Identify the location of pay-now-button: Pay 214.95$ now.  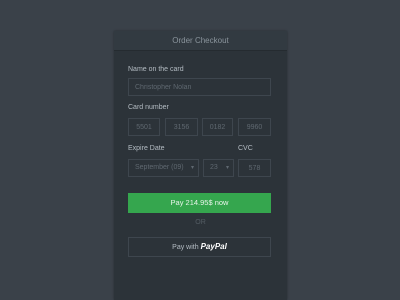
(199, 203).